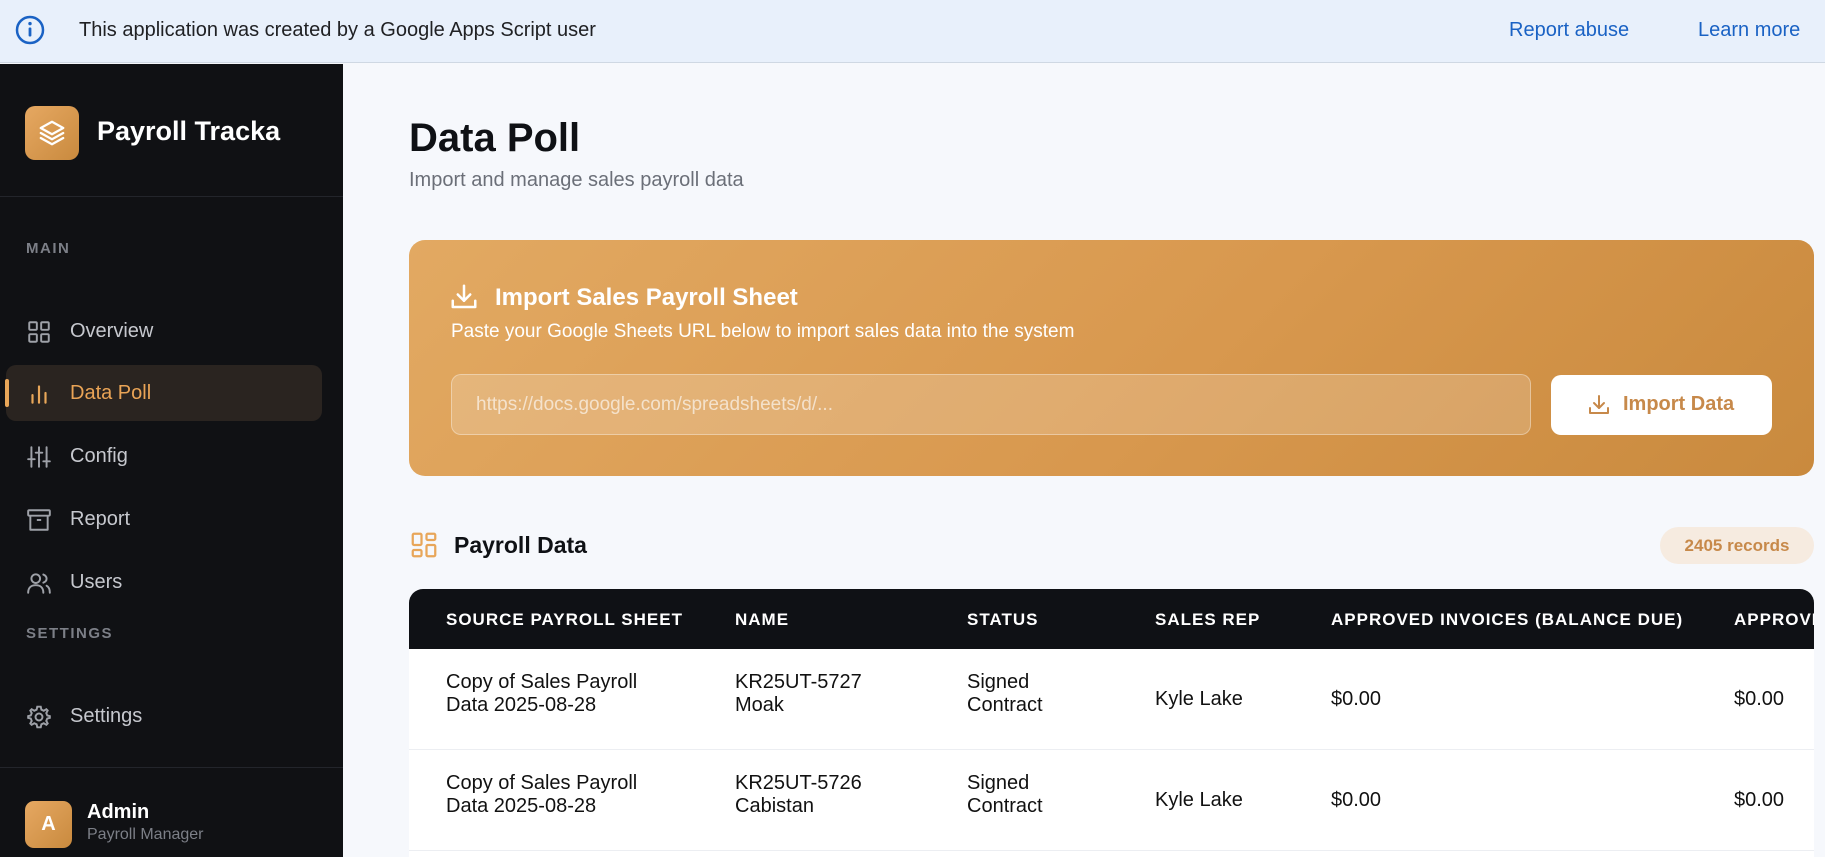  Describe the element at coordinates (564, 620) in the screenshot. I see `column-header: SOURCE PAYROLL SHEET` at that location.